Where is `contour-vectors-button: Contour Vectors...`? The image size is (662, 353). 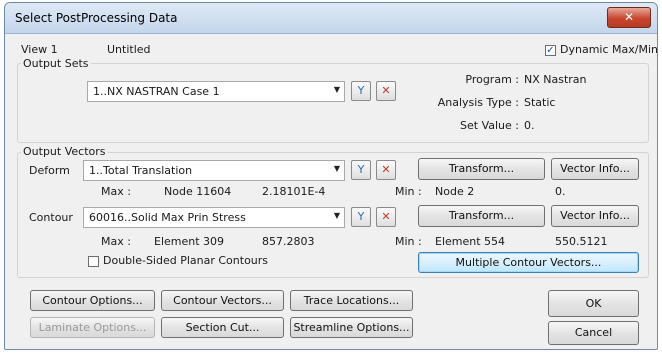 contour-vectors-button: Contour Vectors... is located at coordinates (222, 300).